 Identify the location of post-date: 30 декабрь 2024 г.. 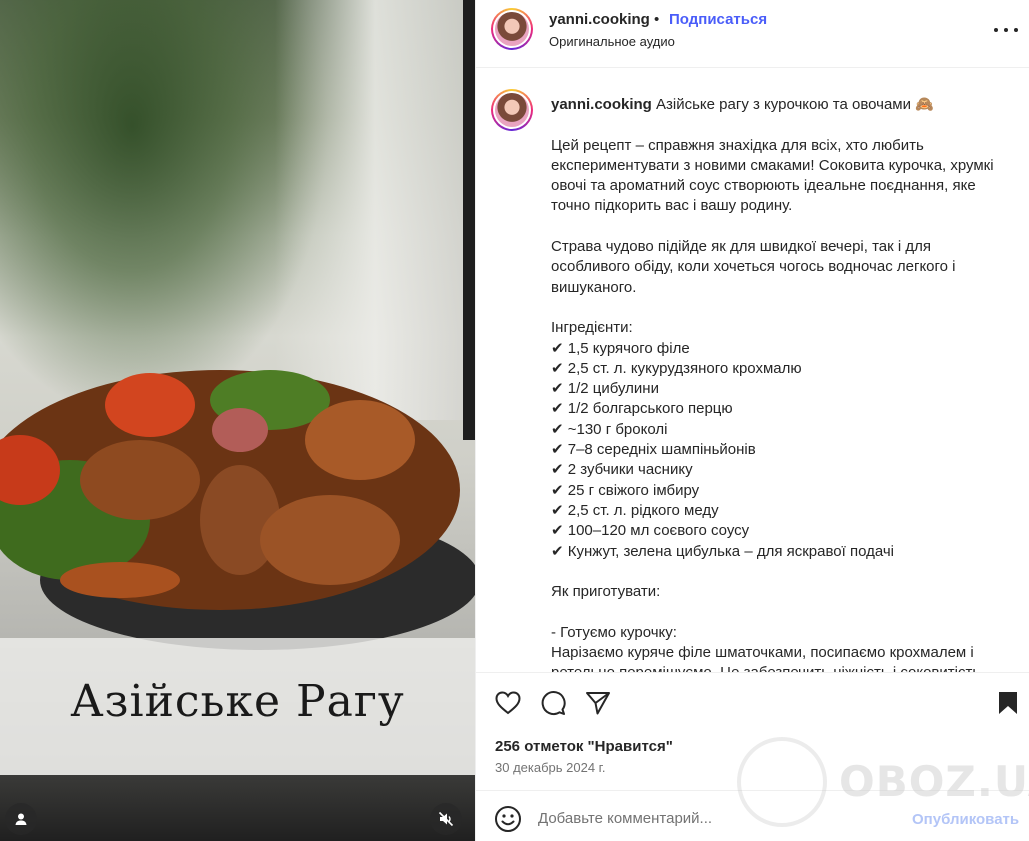
(550, 767).